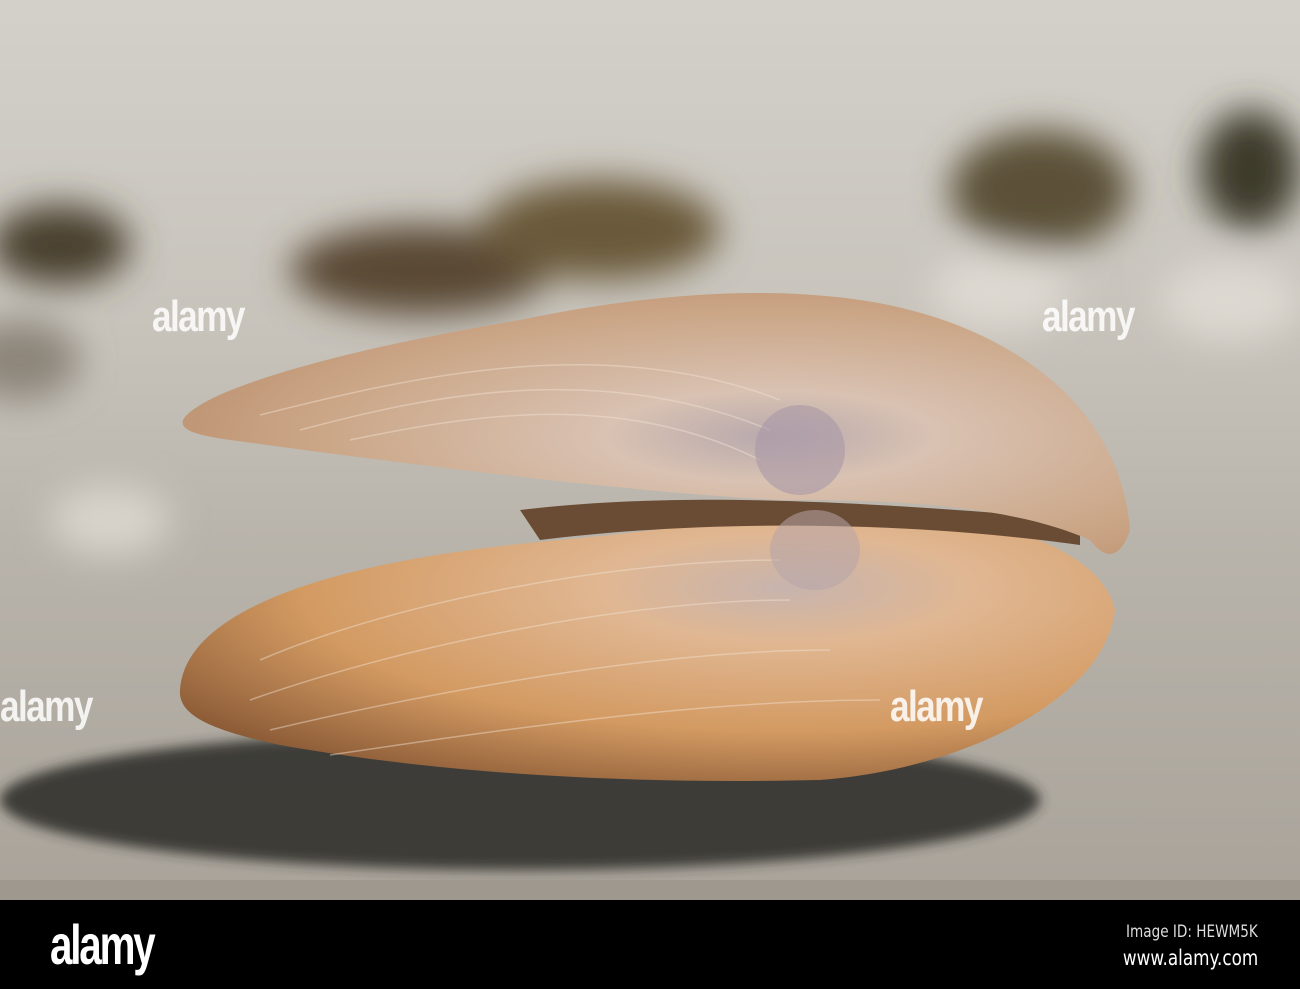 This screenshot has width=1300, height=989. What do you see at coordinates (1190, 958) in the screenshot?
I see `site-url: www.alamy.com` at bounding box center [1190, 958].